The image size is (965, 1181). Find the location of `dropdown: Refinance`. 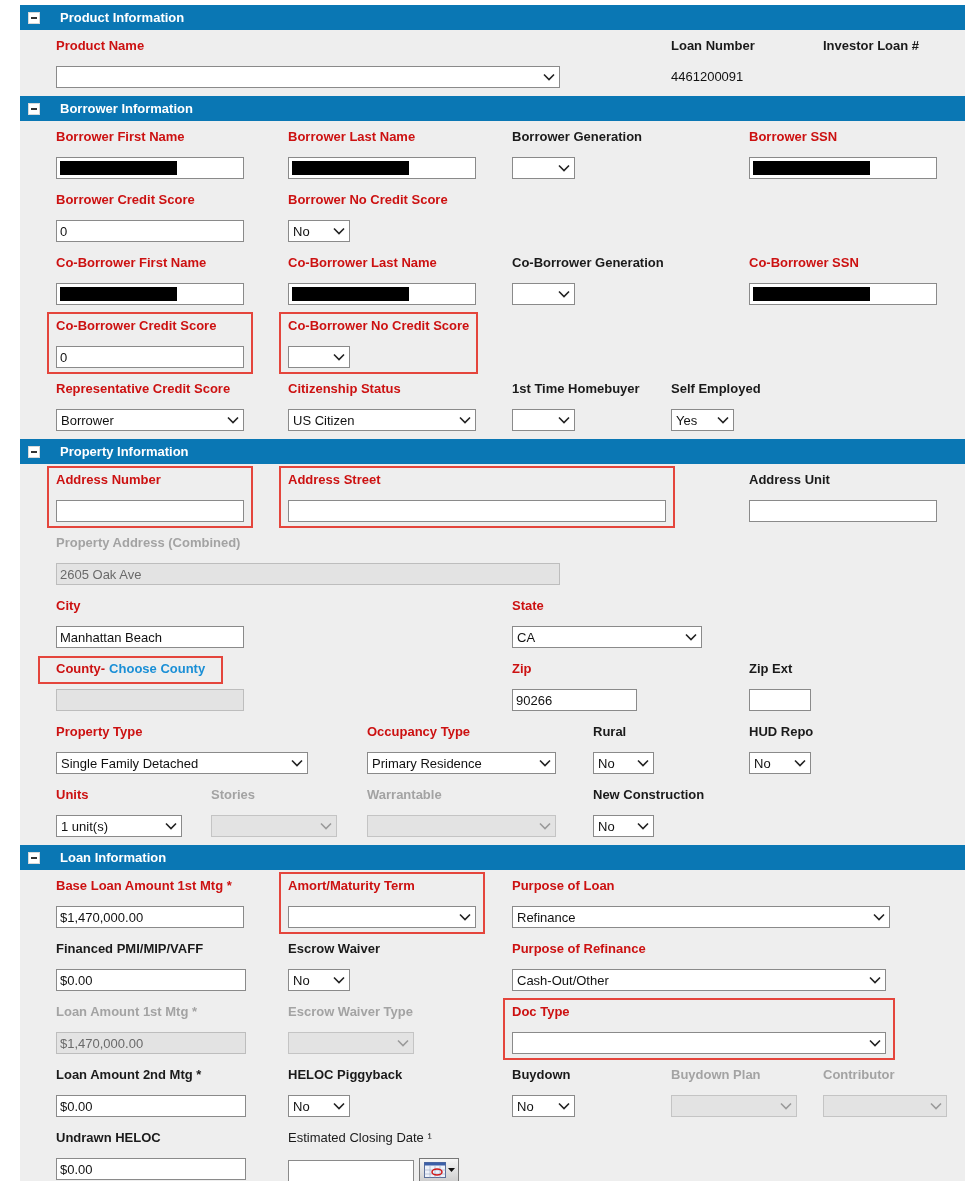

dropdown: Refinance is located at coordinates (701, 917).